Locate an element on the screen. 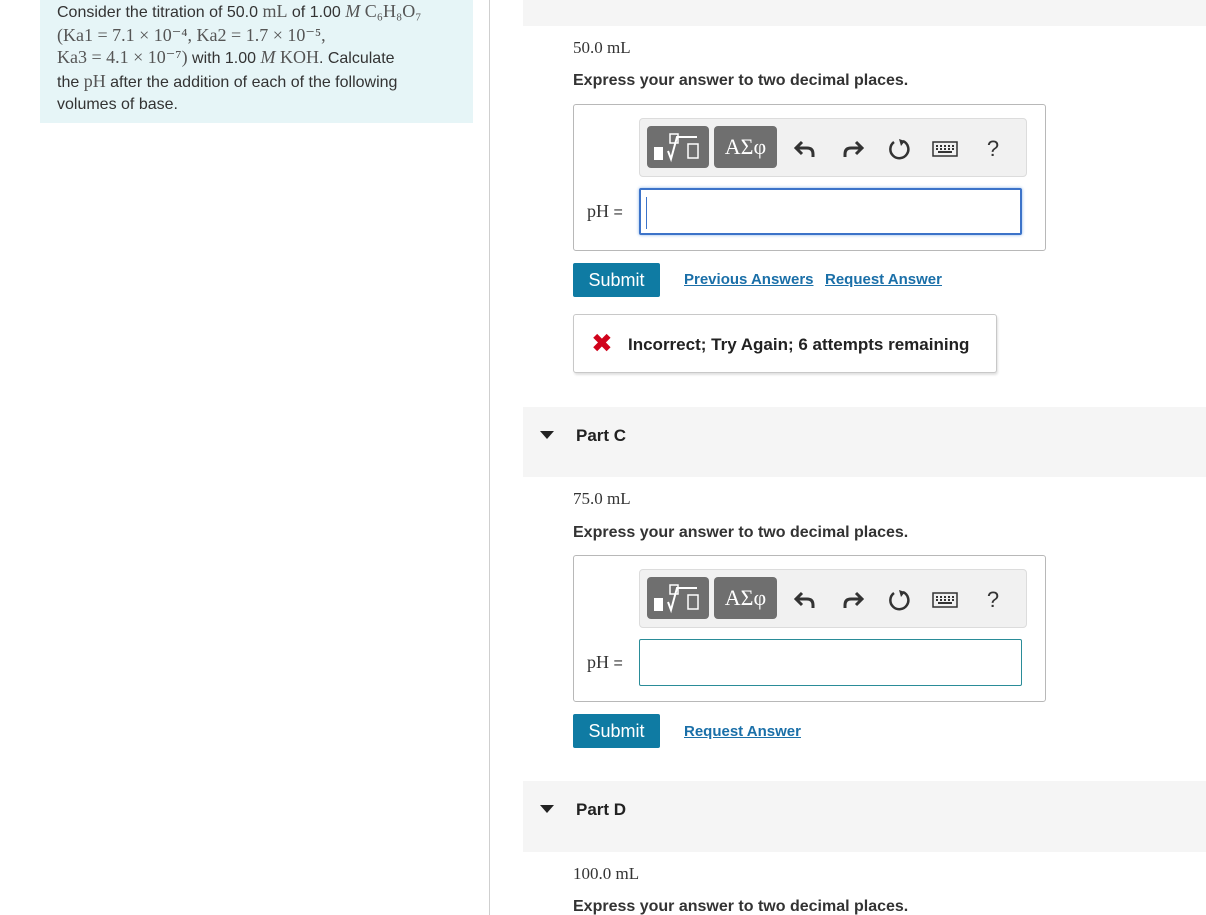 The width and height of the screenshot is (1206, 915). part-c-ph-label: pH = is located at coordinates (605, 662).